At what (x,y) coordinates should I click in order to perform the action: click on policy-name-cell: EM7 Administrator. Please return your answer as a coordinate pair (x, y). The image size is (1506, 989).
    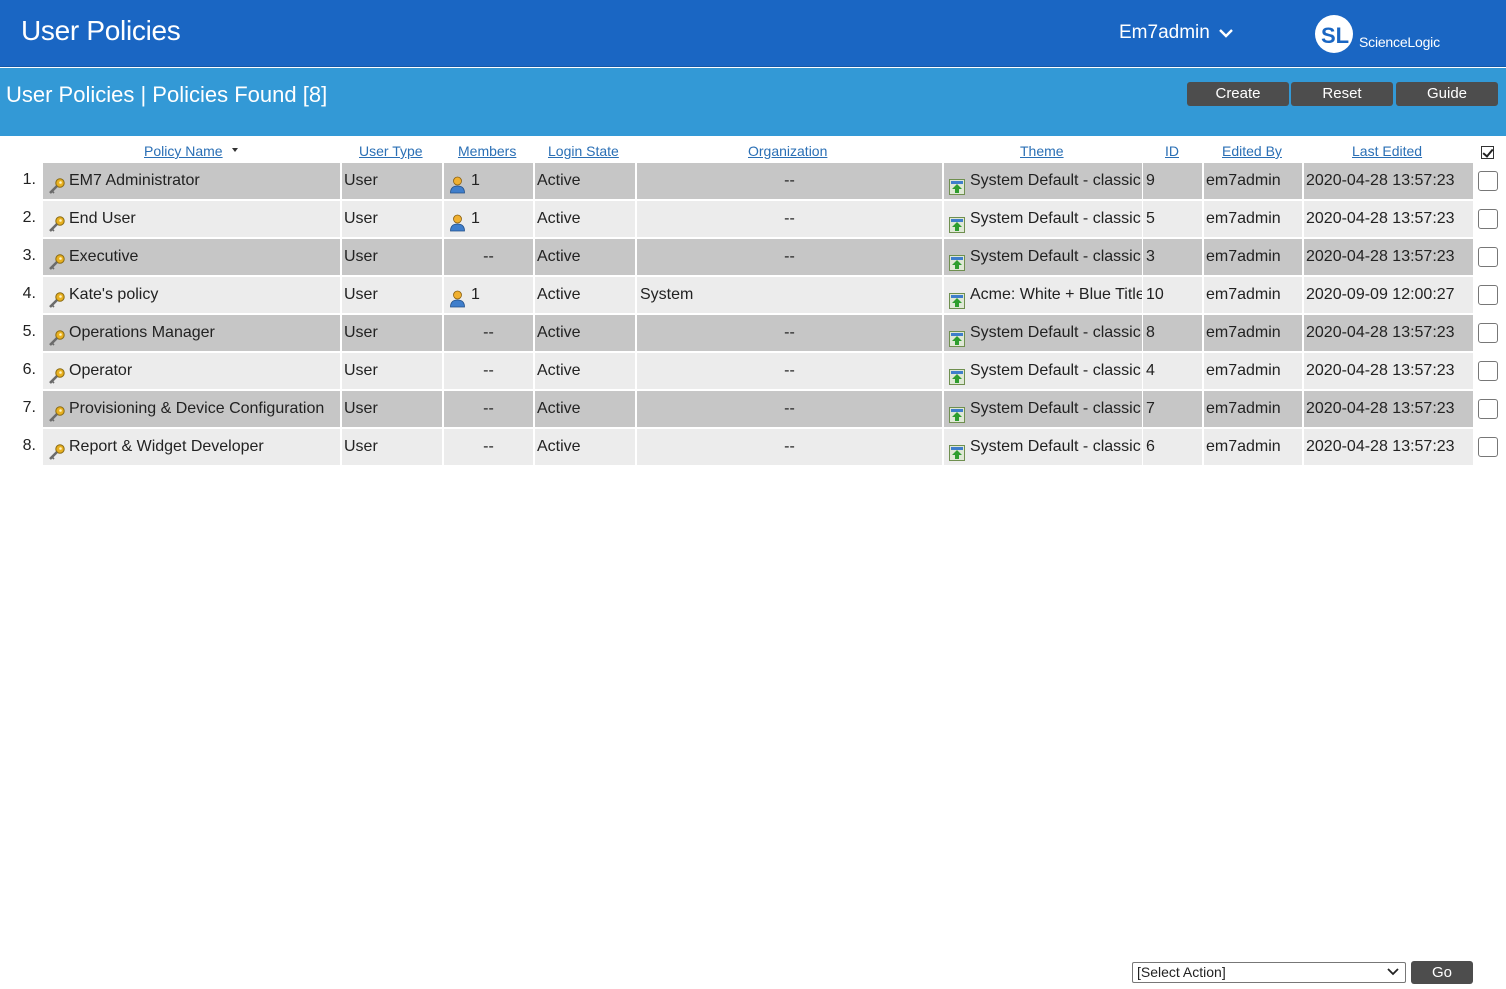
    Looking at the image, I should click on (191, 181).